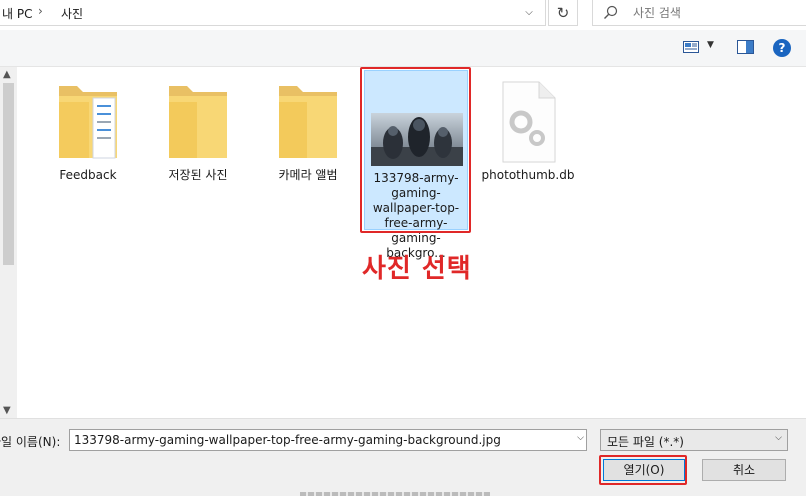 The height and width of the screenshot is (496, 806). Describe the element at coordinates (529, 122) in the screenshot. I see `gear-file-icon` at that location.